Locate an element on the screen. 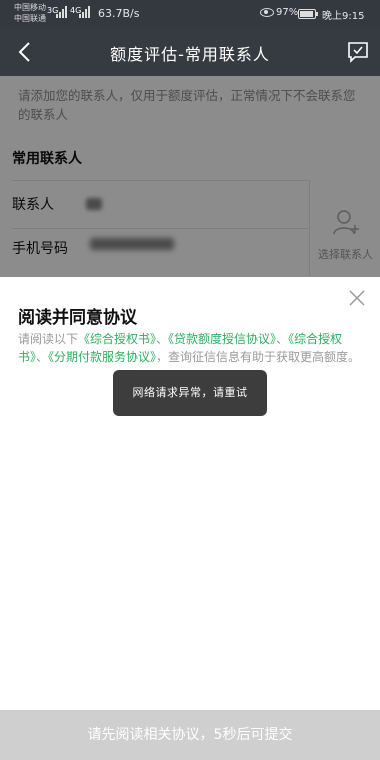 This screenshot has width=380, height=760. page-title: 额度评估-常用联系人 is located at coordinates (190, 54).